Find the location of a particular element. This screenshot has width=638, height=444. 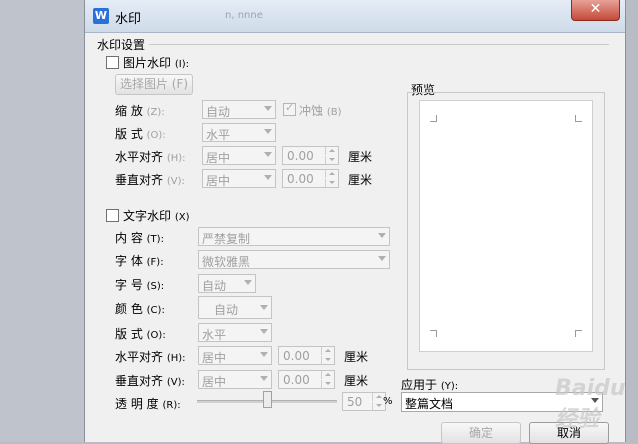

text-halign-unit: 厘米 is located at coordinates (356, 357).